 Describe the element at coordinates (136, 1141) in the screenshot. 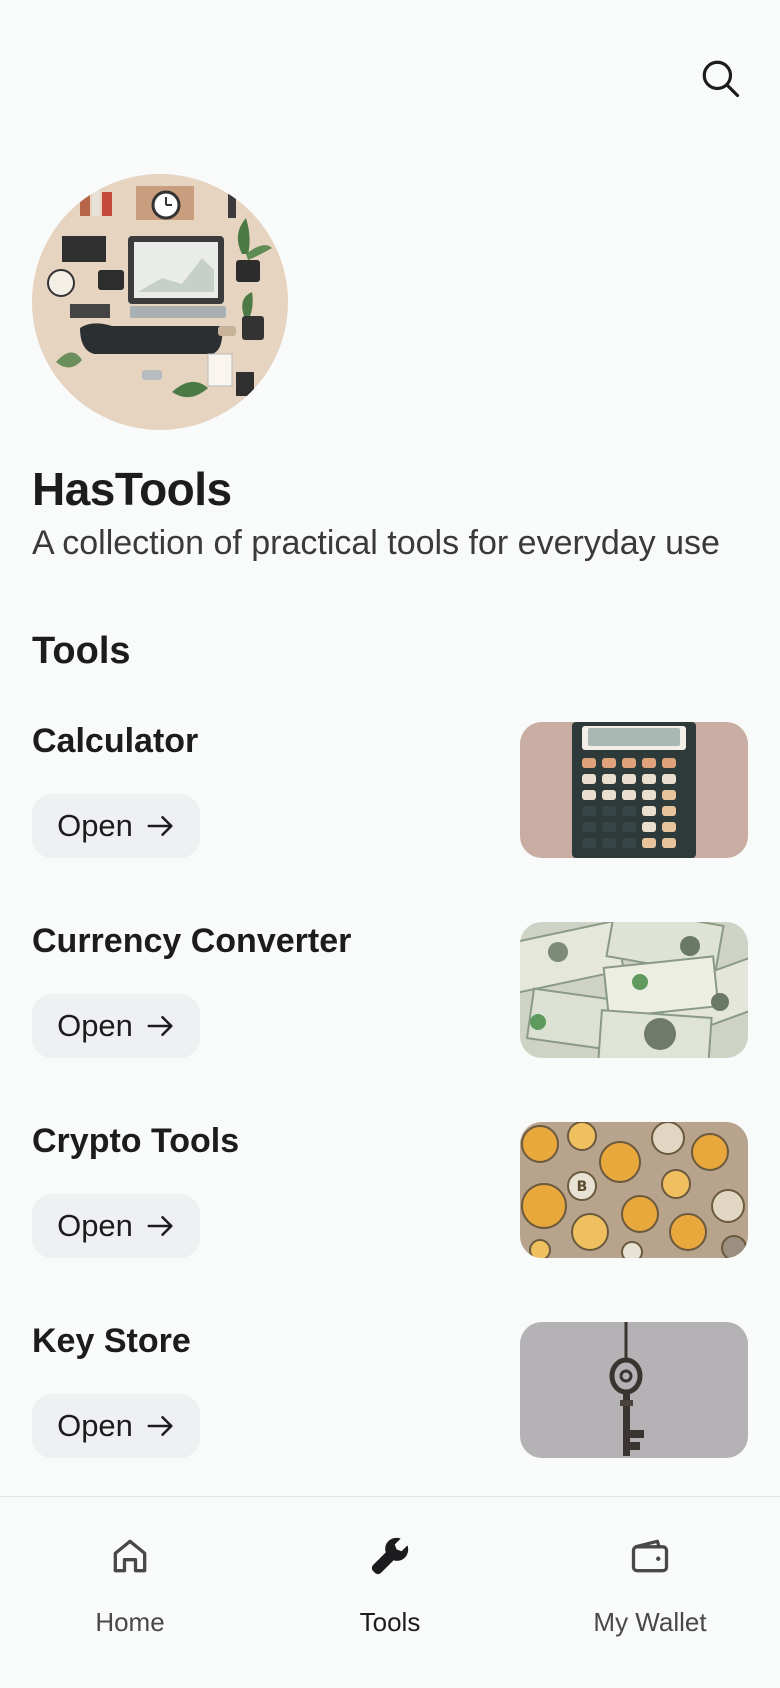

I see `tool-name: Crypto Tools` at that location.